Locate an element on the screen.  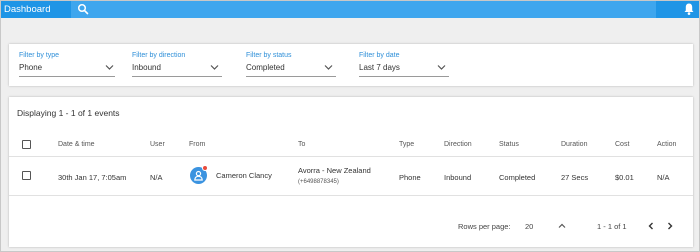
search-bar is located at coordinates (363, 9).